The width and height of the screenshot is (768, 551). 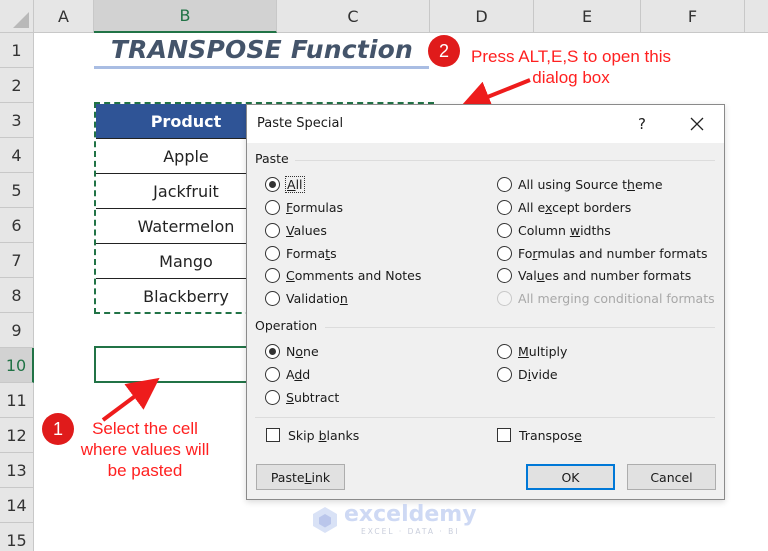 I want to click on radio-paste-comments-notes: Comments and Notes, so click(x=343, y=275).